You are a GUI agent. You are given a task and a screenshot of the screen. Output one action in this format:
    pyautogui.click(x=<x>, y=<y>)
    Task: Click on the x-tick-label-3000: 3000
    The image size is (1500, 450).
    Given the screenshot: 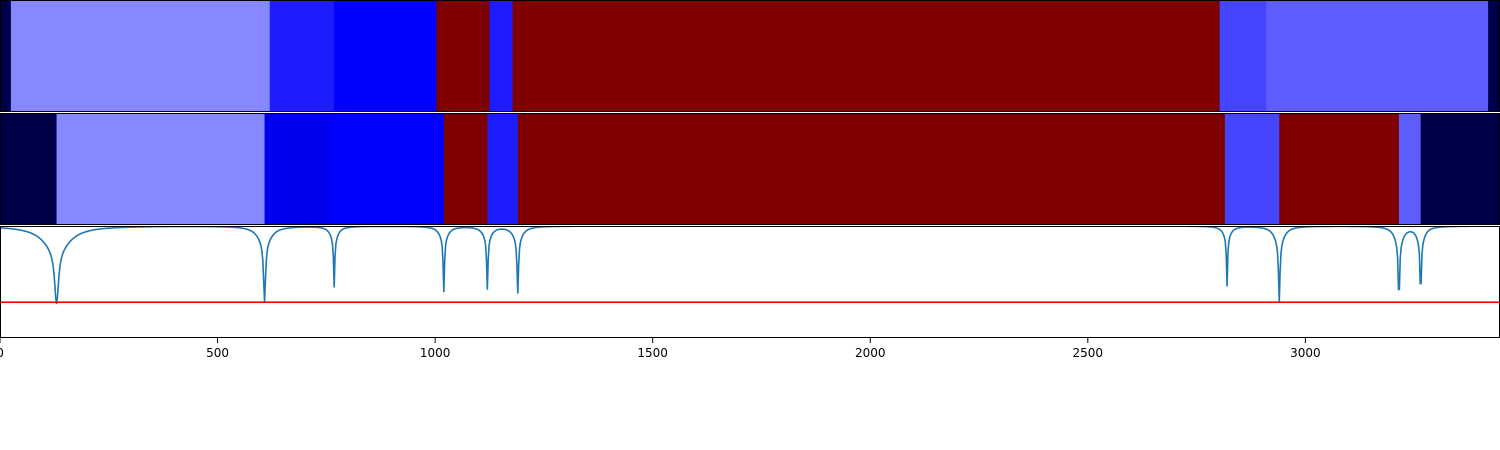 What is the action you would take?
    pyautogui.click(x=1305, y=353)
    